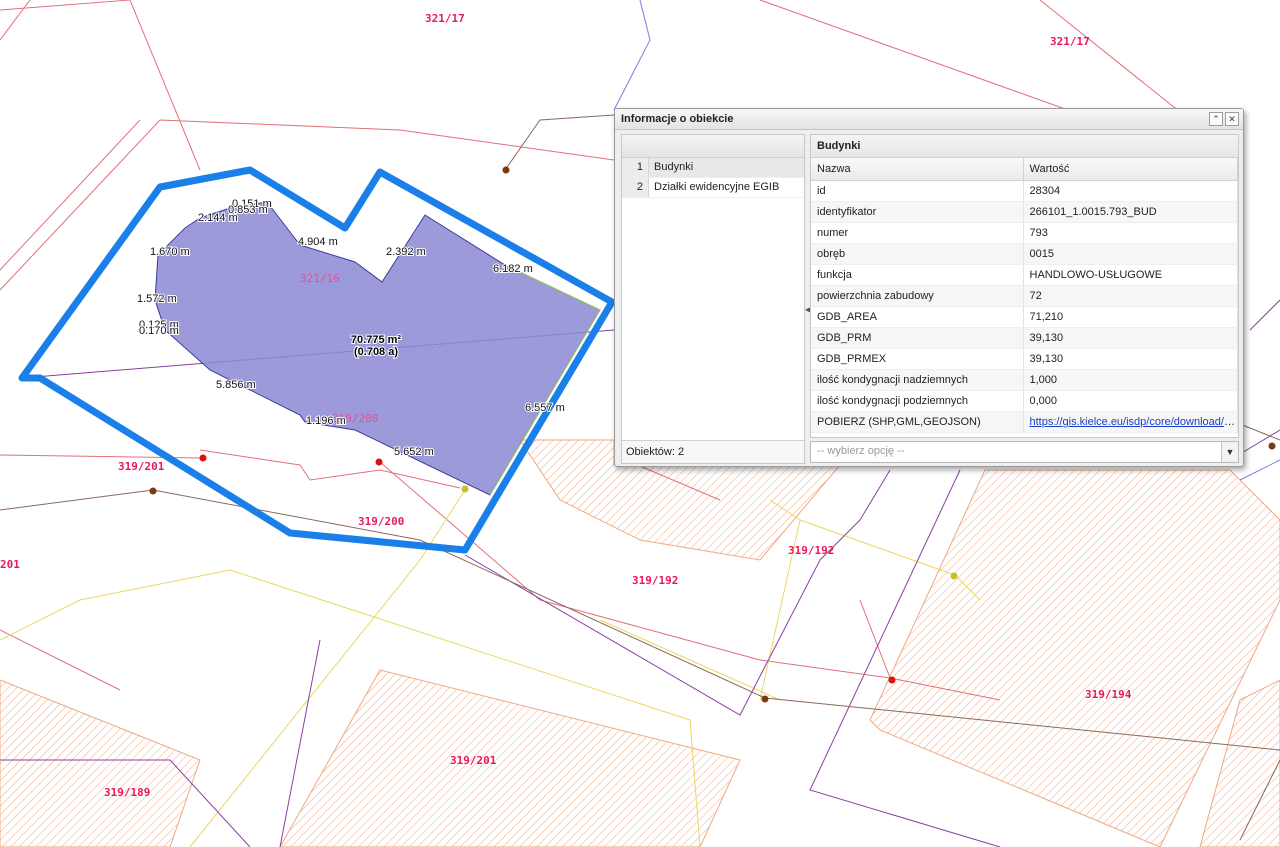  I want to click on attr-value: 0,000, so click(1130, 401).